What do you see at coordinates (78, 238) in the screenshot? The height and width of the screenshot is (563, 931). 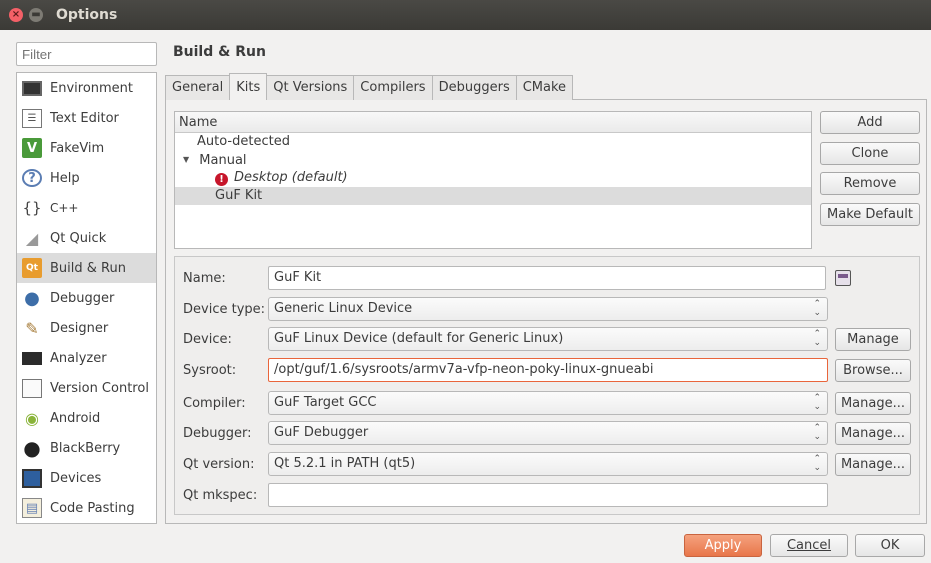 I see `sidebar-item-label: Qt Quick` at bounding box center [78, 238].